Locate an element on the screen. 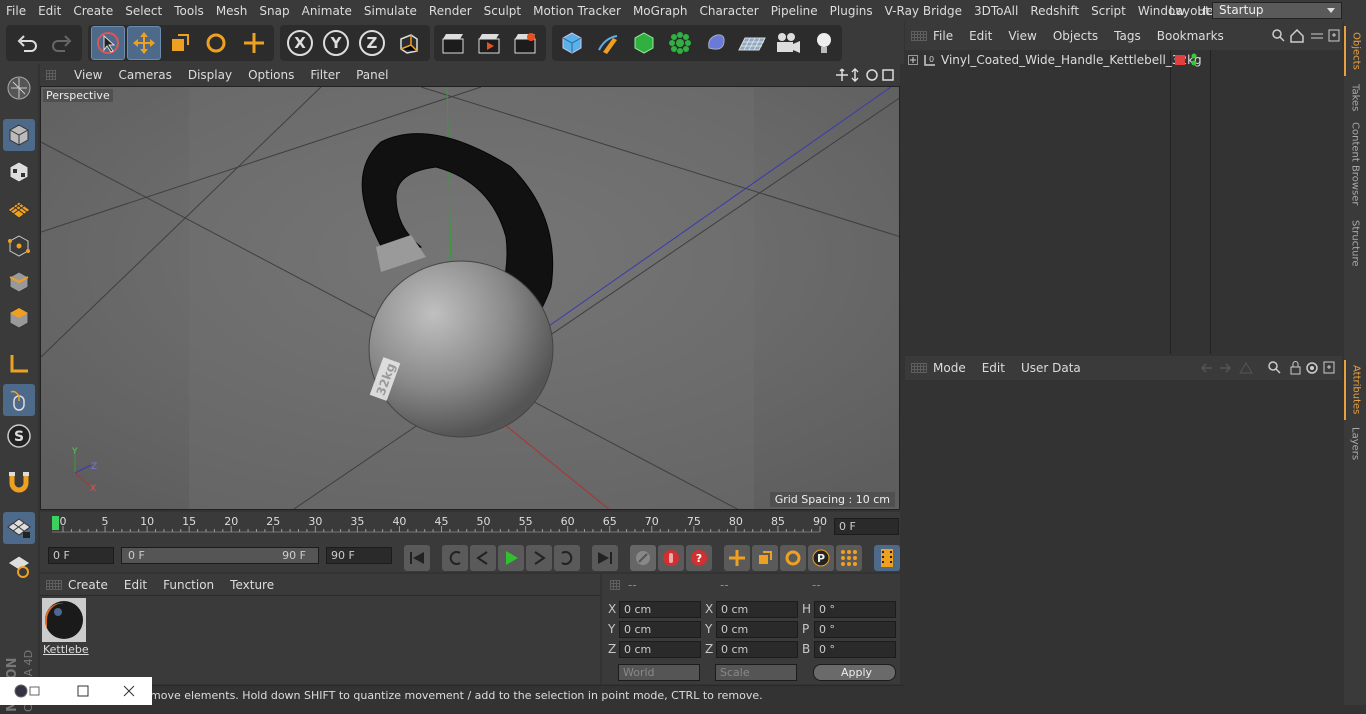 Image resolution: width=1366 pixels, height=714 pixels. previous-frame-button is located at coordinates (483, 558).